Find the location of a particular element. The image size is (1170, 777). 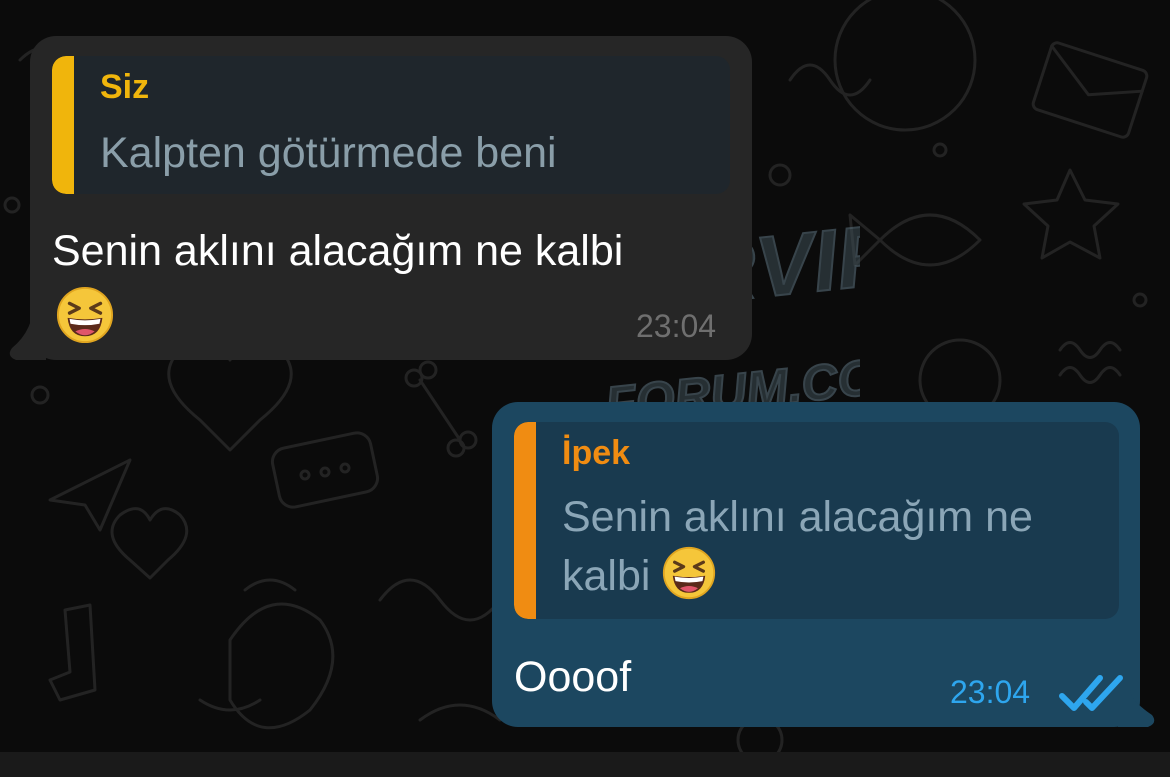

quote-text: Kalpten götürmede beni is located at coordinates (328, 153).